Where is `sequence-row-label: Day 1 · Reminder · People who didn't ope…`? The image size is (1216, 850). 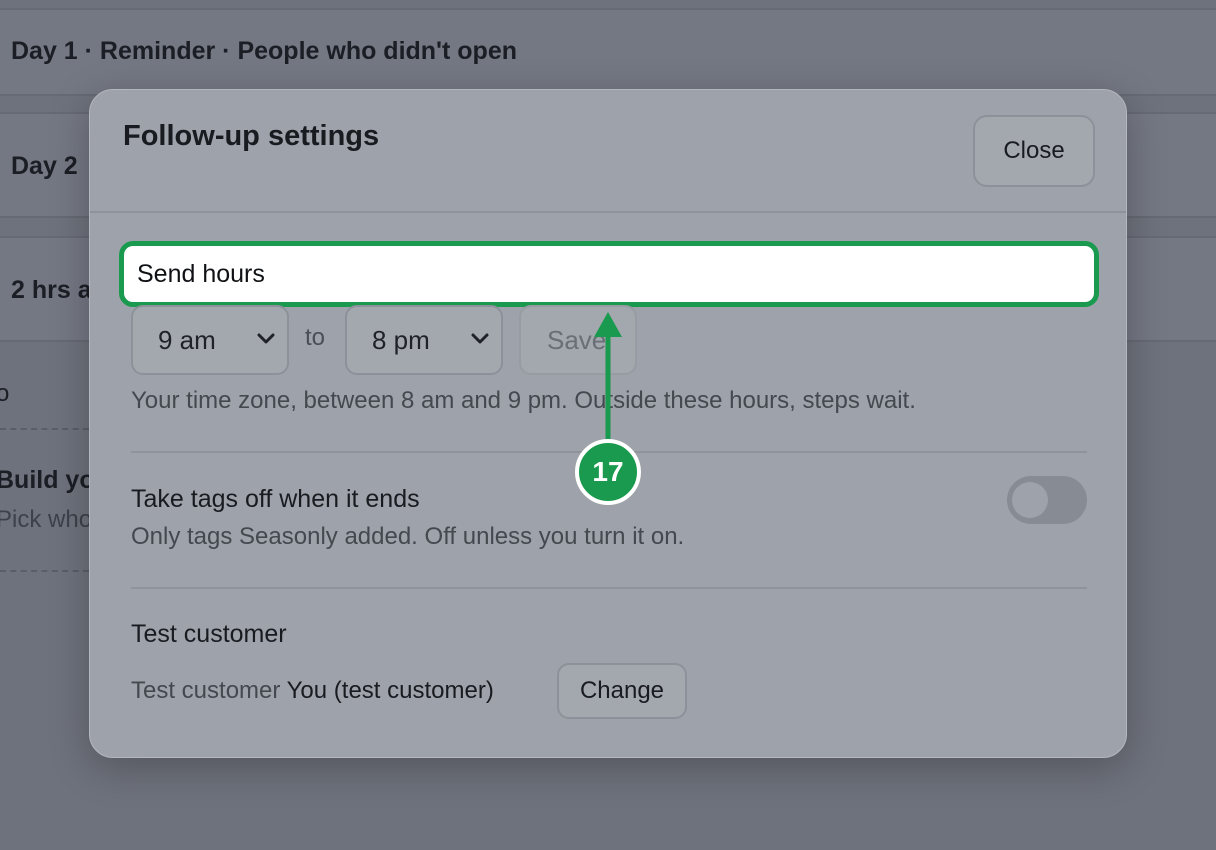
sequence-row-label: Day 1 · Reminder · People who didn't ope… is located at coordinates (264, 51).